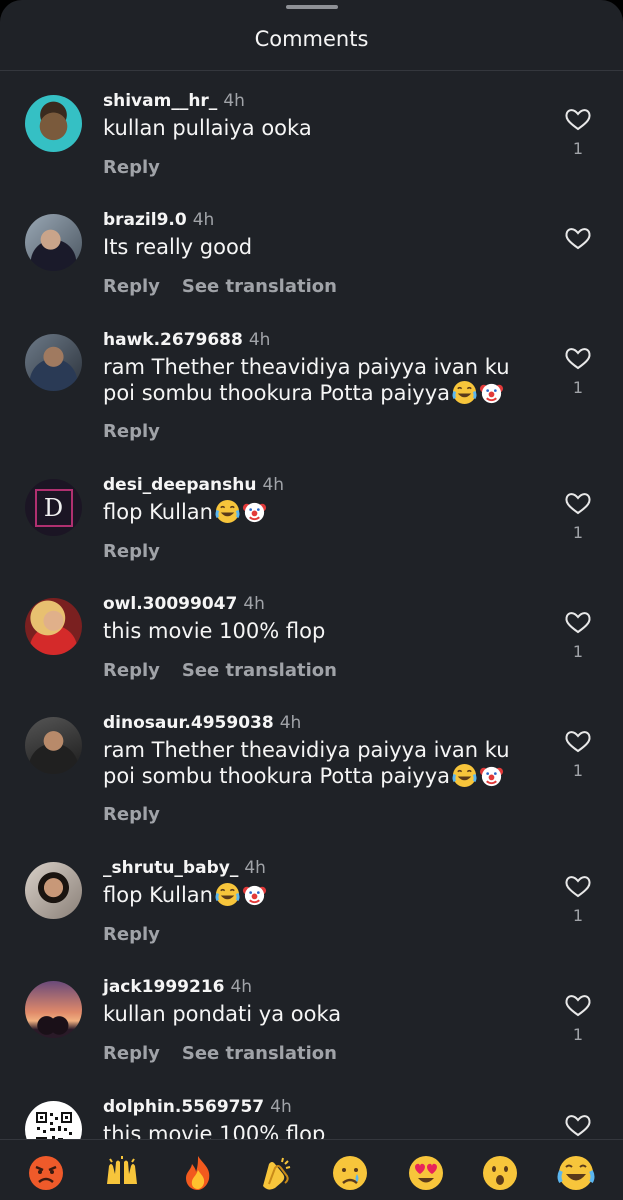  What do you see at coordinates (311, 1118) in the screenshot?
I see `comment-item: dolphin.5569757 4h this movie 100% flop` at bounding box center [311, 1118].